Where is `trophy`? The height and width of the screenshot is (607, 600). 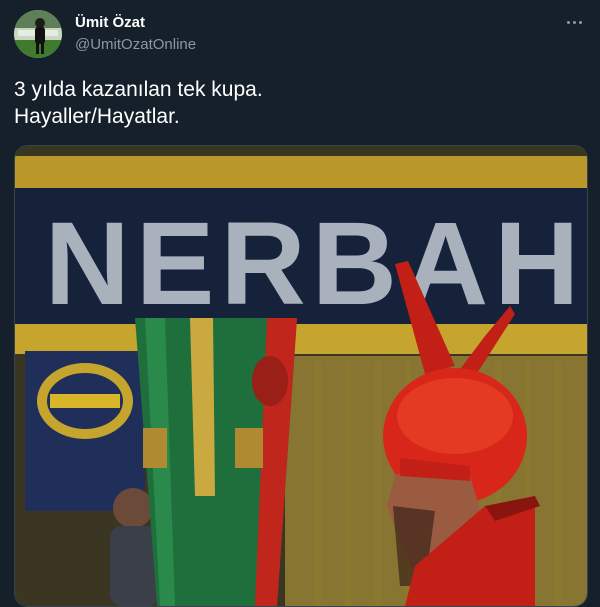 trophy is located at coordinates (216, 462).